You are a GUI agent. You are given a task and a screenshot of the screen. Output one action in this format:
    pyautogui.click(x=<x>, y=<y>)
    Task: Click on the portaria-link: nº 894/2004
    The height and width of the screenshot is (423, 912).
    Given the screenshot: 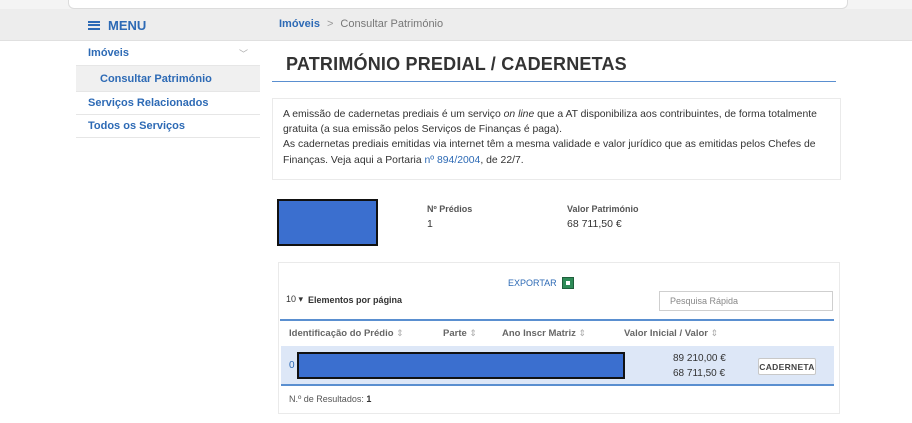 What is the action you would take?
    pyautogui.click(x=453, y=160)
    